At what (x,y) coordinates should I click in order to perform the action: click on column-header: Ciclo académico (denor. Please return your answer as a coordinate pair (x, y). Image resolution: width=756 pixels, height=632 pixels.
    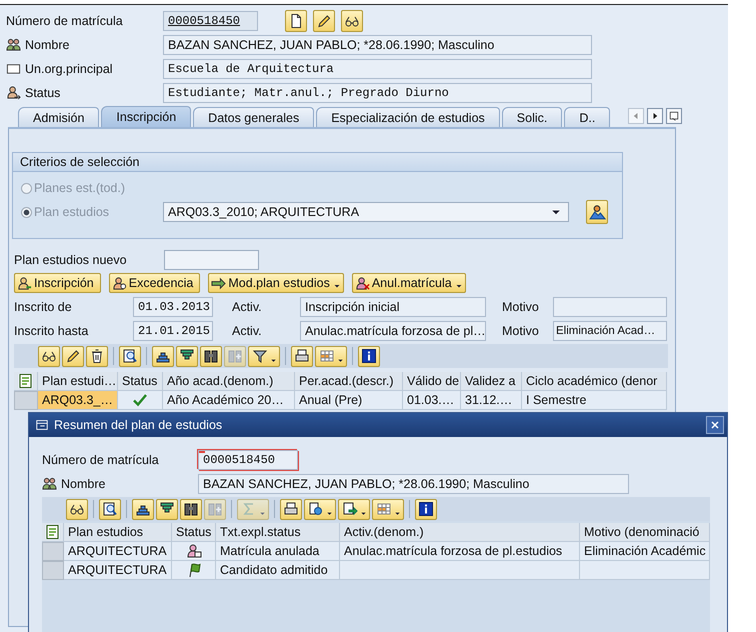
    Looking at the image, I should click on (594, 381).